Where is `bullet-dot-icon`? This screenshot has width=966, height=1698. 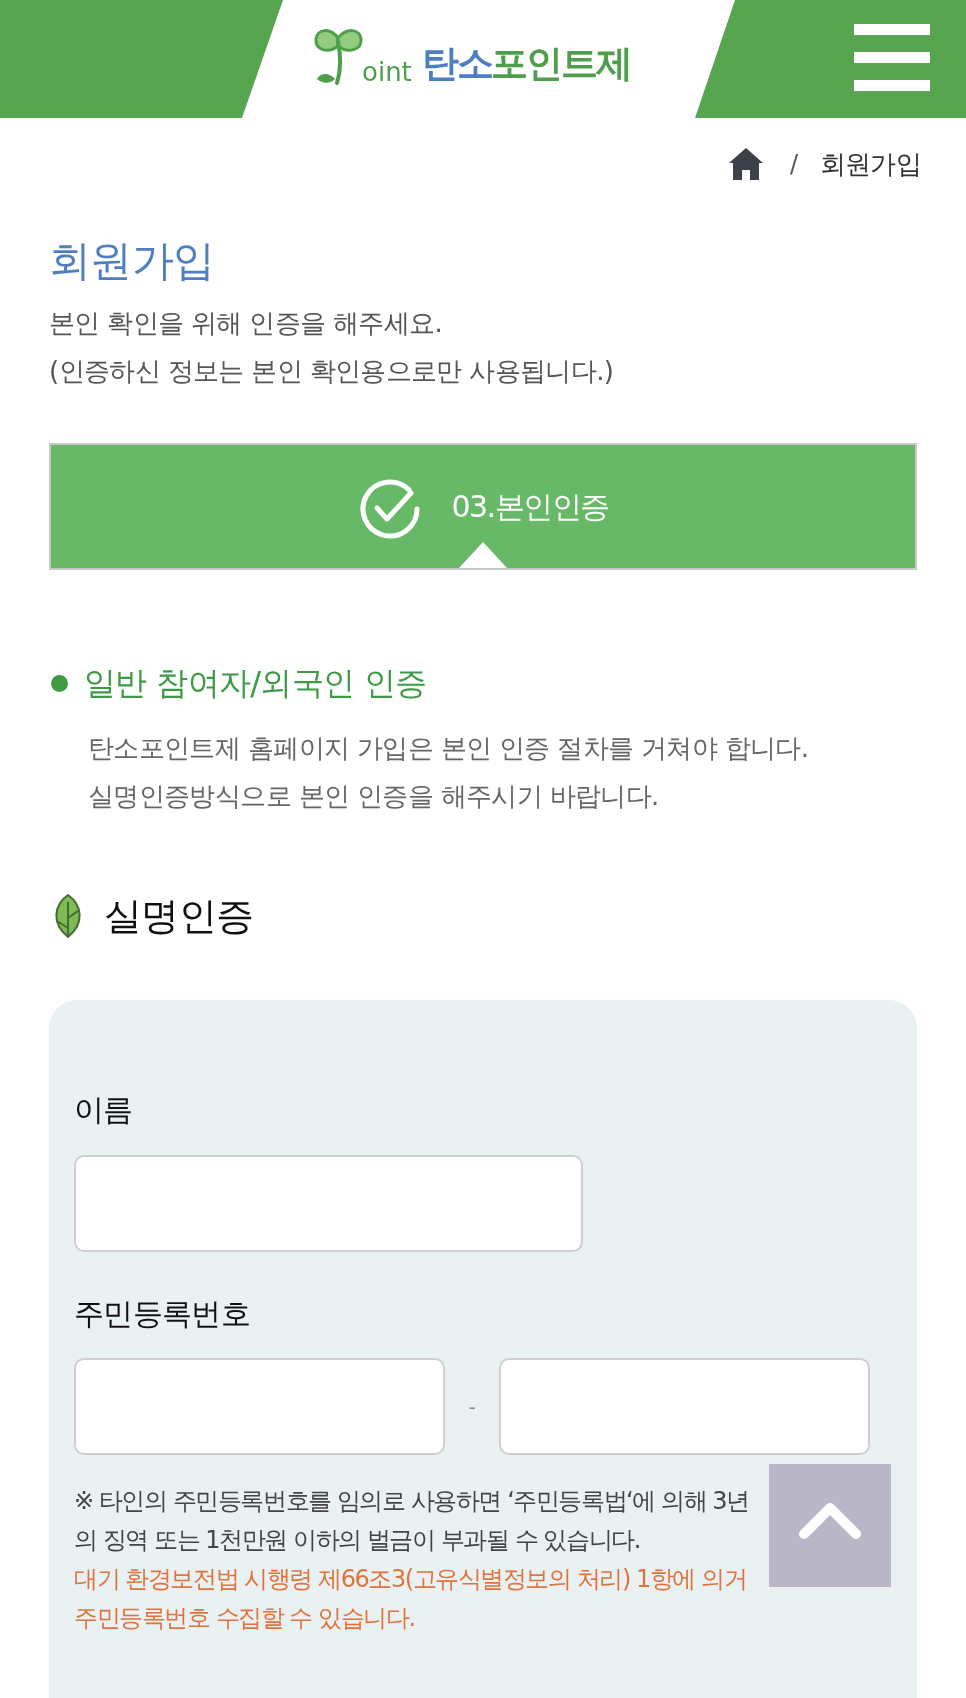 bullet-dot-icon is located at coordinates (59, 683).